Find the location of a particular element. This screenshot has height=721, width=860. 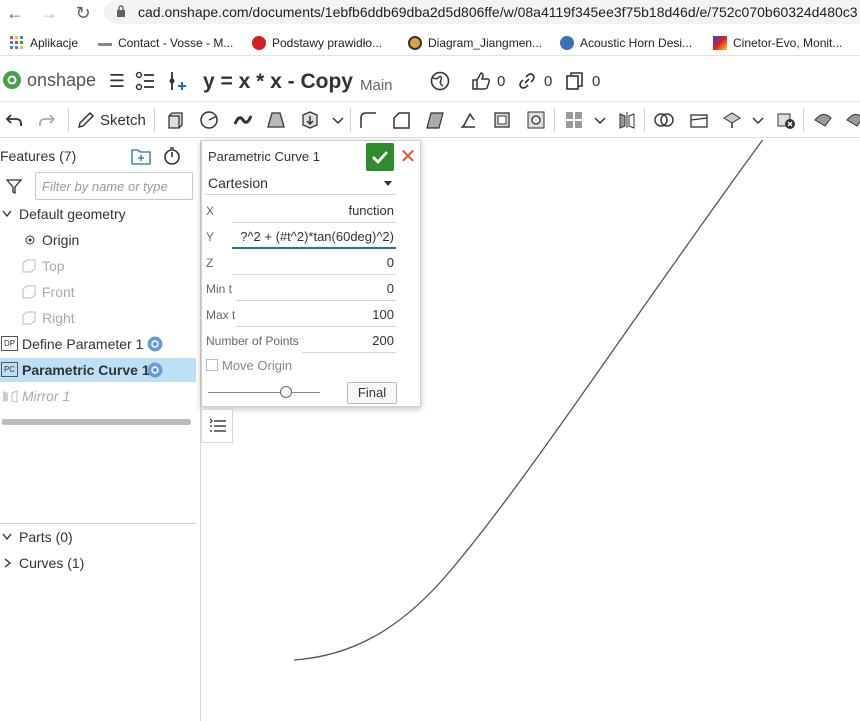

document-title: y = x * x - Copy is located at coordinates (278, 82).